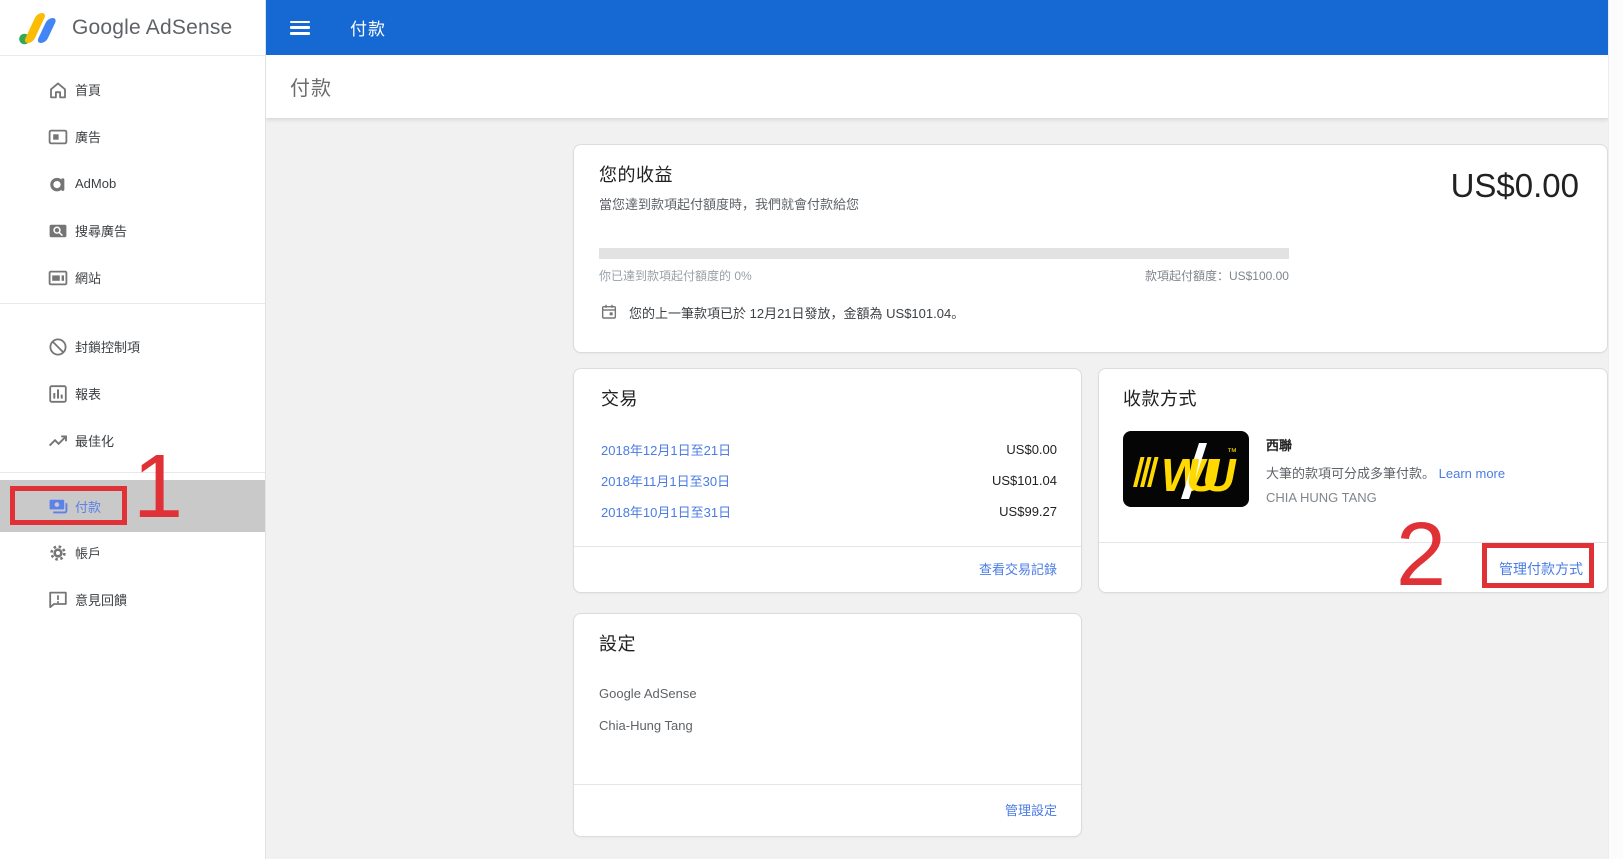 This screenshot has height=859, width=1623. Describe the element at coordinates (829, 449) in the screenshot. I see `transaction-row: 2018年12月1日至21日 US$0.00` at that location.